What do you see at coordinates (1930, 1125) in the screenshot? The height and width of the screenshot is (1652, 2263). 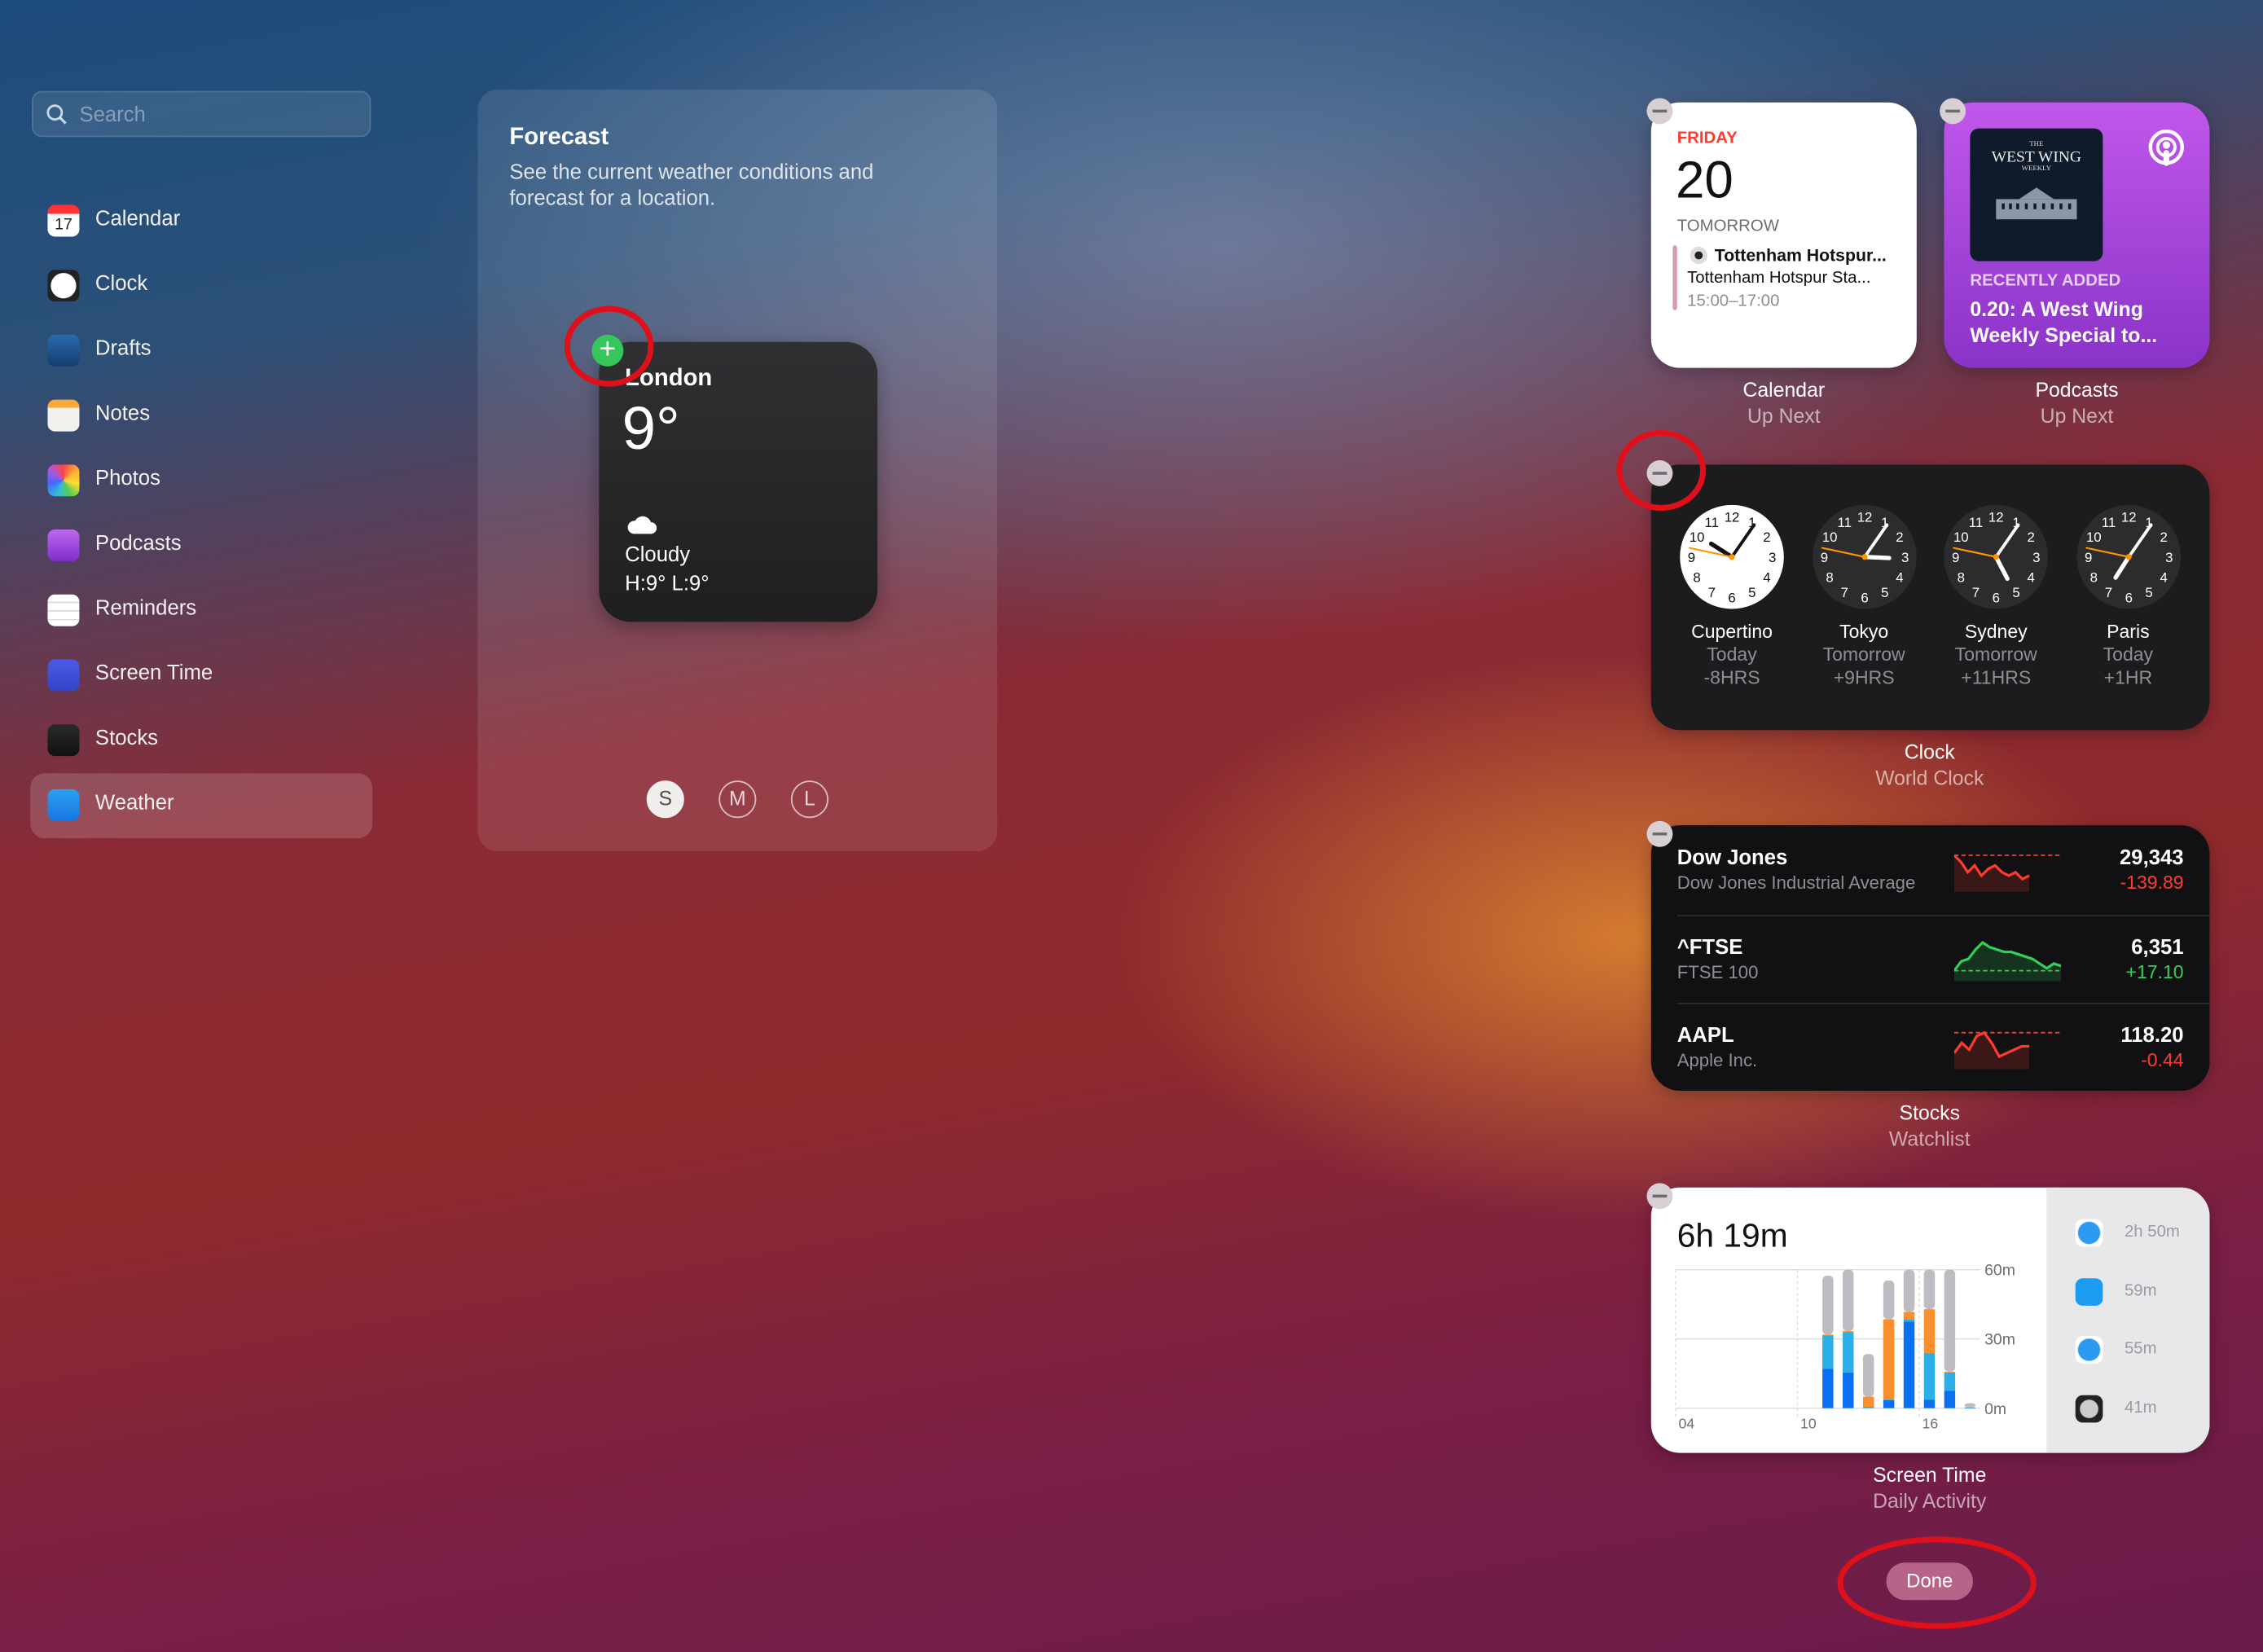 I see `stocks-widget-caption: Stocks Watchlist` at bounding box center [1930, 1125].